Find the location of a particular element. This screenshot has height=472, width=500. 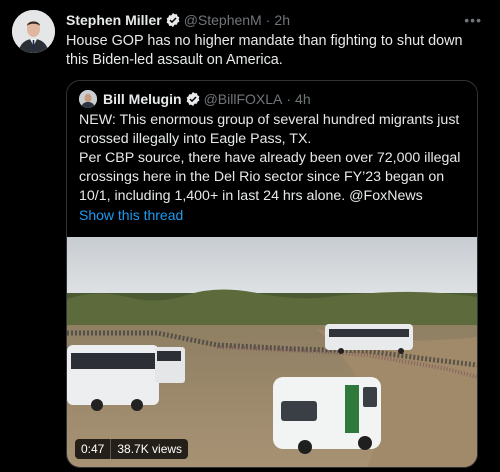

video-duration: 0:47 is located at coordinates (93, 449).